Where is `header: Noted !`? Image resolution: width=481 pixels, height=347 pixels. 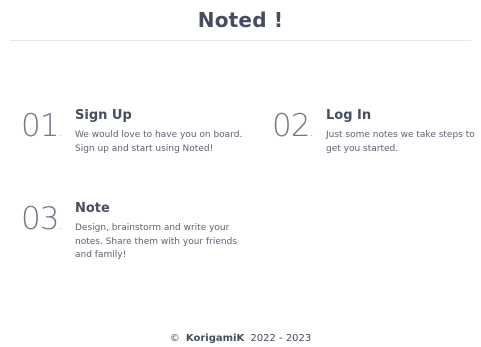
header: Noted ! is located at coordinates (240, 20).